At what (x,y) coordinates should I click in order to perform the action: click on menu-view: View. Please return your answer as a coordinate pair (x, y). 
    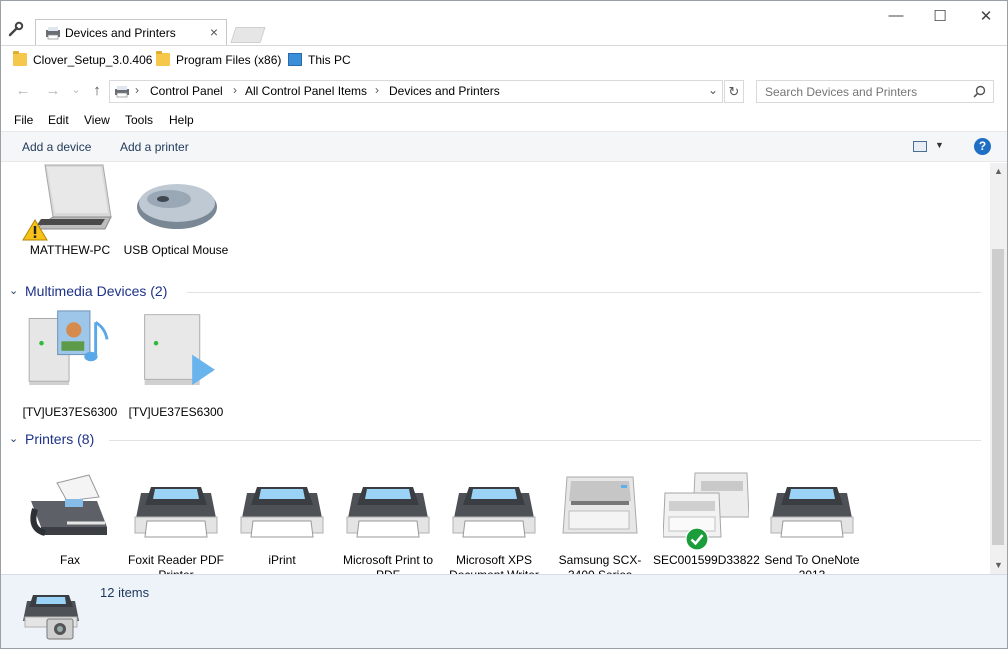
    Looking at the image, I should click on (97, 120).